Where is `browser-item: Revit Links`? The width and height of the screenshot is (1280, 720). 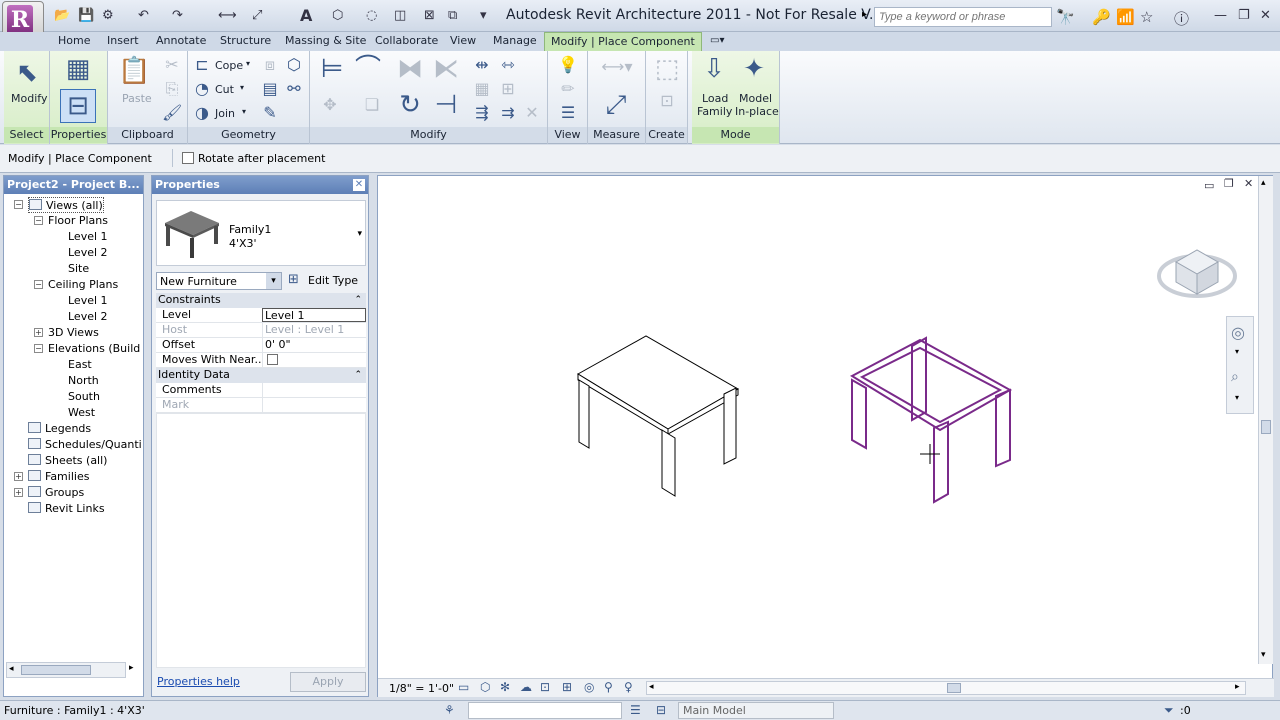 browser-item: Revit Links is located at coordinates (66, 509).